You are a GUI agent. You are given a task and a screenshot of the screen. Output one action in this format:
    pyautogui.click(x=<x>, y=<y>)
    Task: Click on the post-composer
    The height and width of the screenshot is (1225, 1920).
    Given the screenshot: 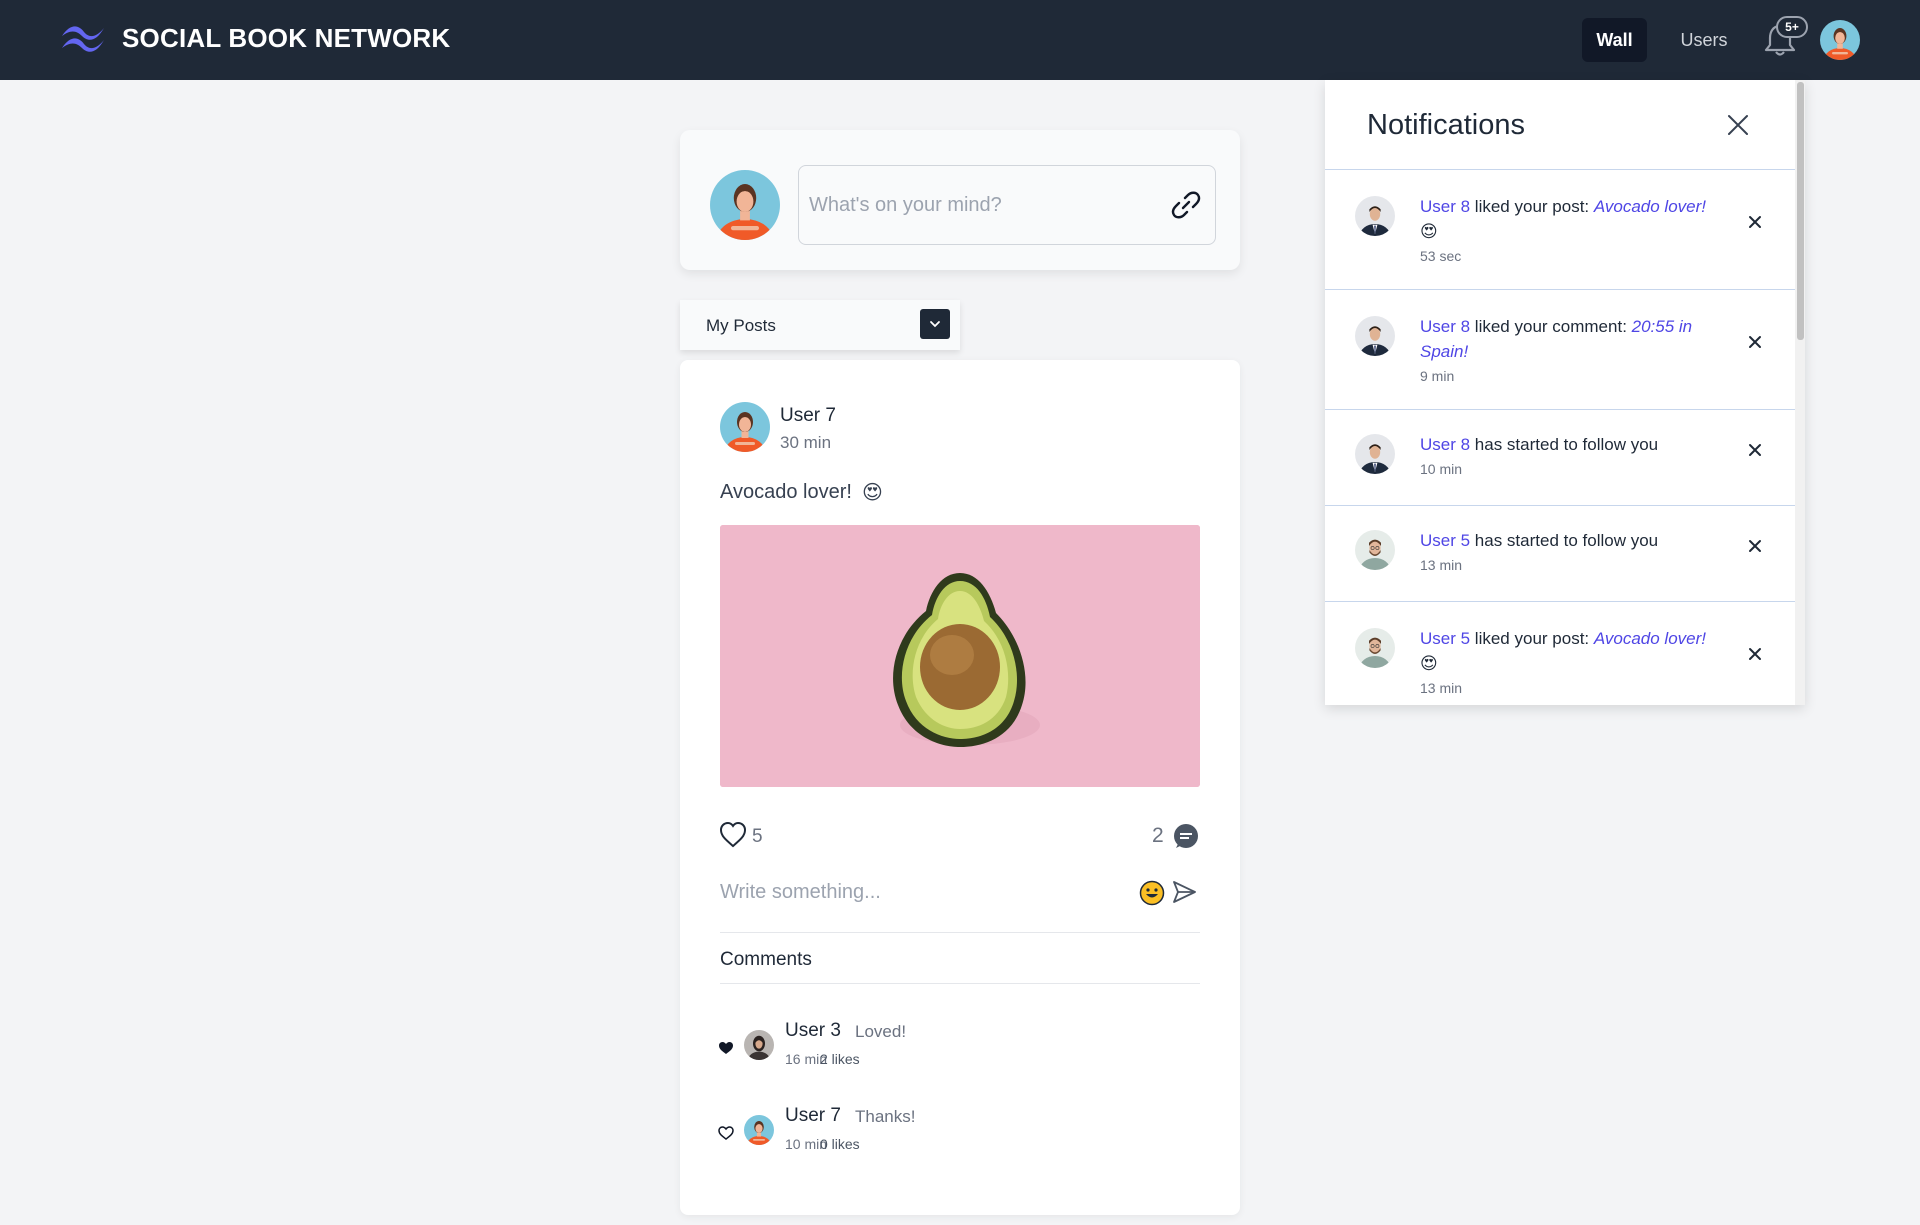 What is the action you would take?
    pyautogui.click(x=960, y=200)
    